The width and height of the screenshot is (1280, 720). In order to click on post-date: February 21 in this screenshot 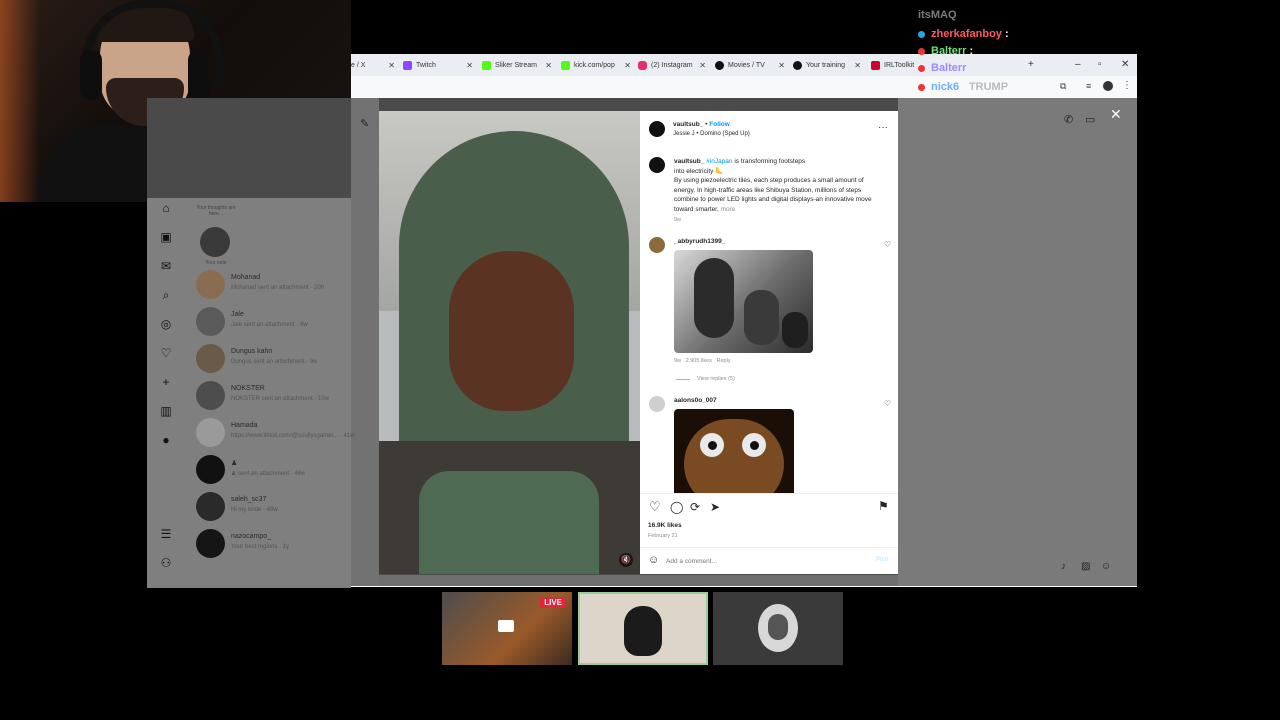, I will do `click(663, 536)`.